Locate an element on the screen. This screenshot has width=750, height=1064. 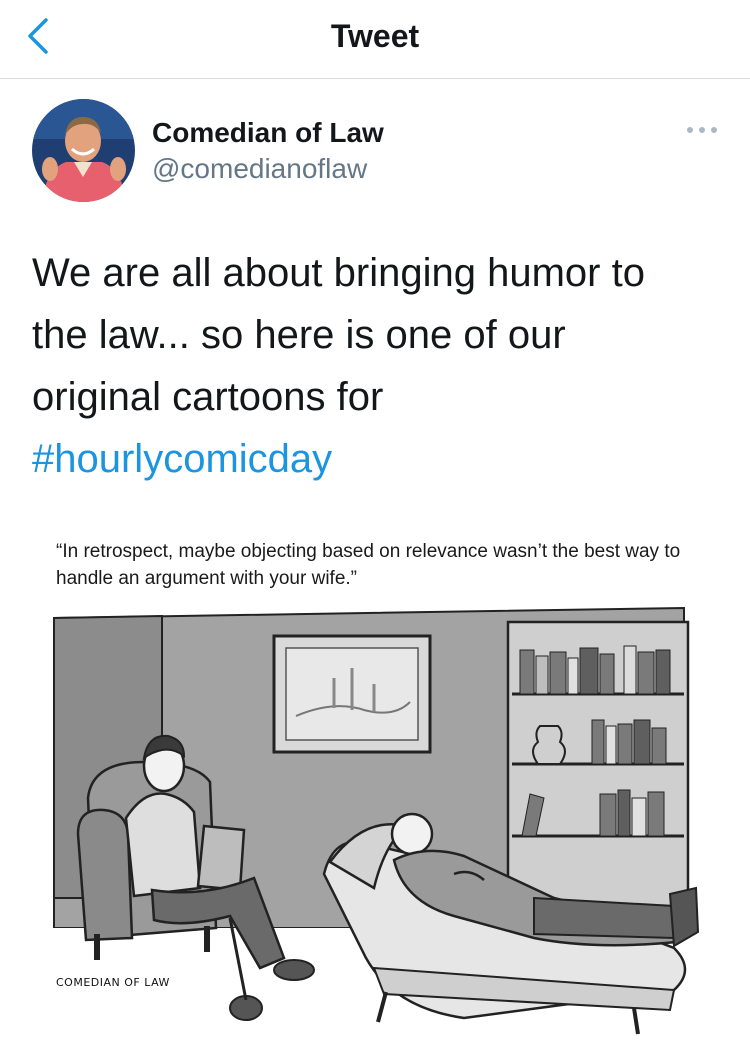
tweet-text-line: We are all about bringing humor to is located at coordinates (338, 273).